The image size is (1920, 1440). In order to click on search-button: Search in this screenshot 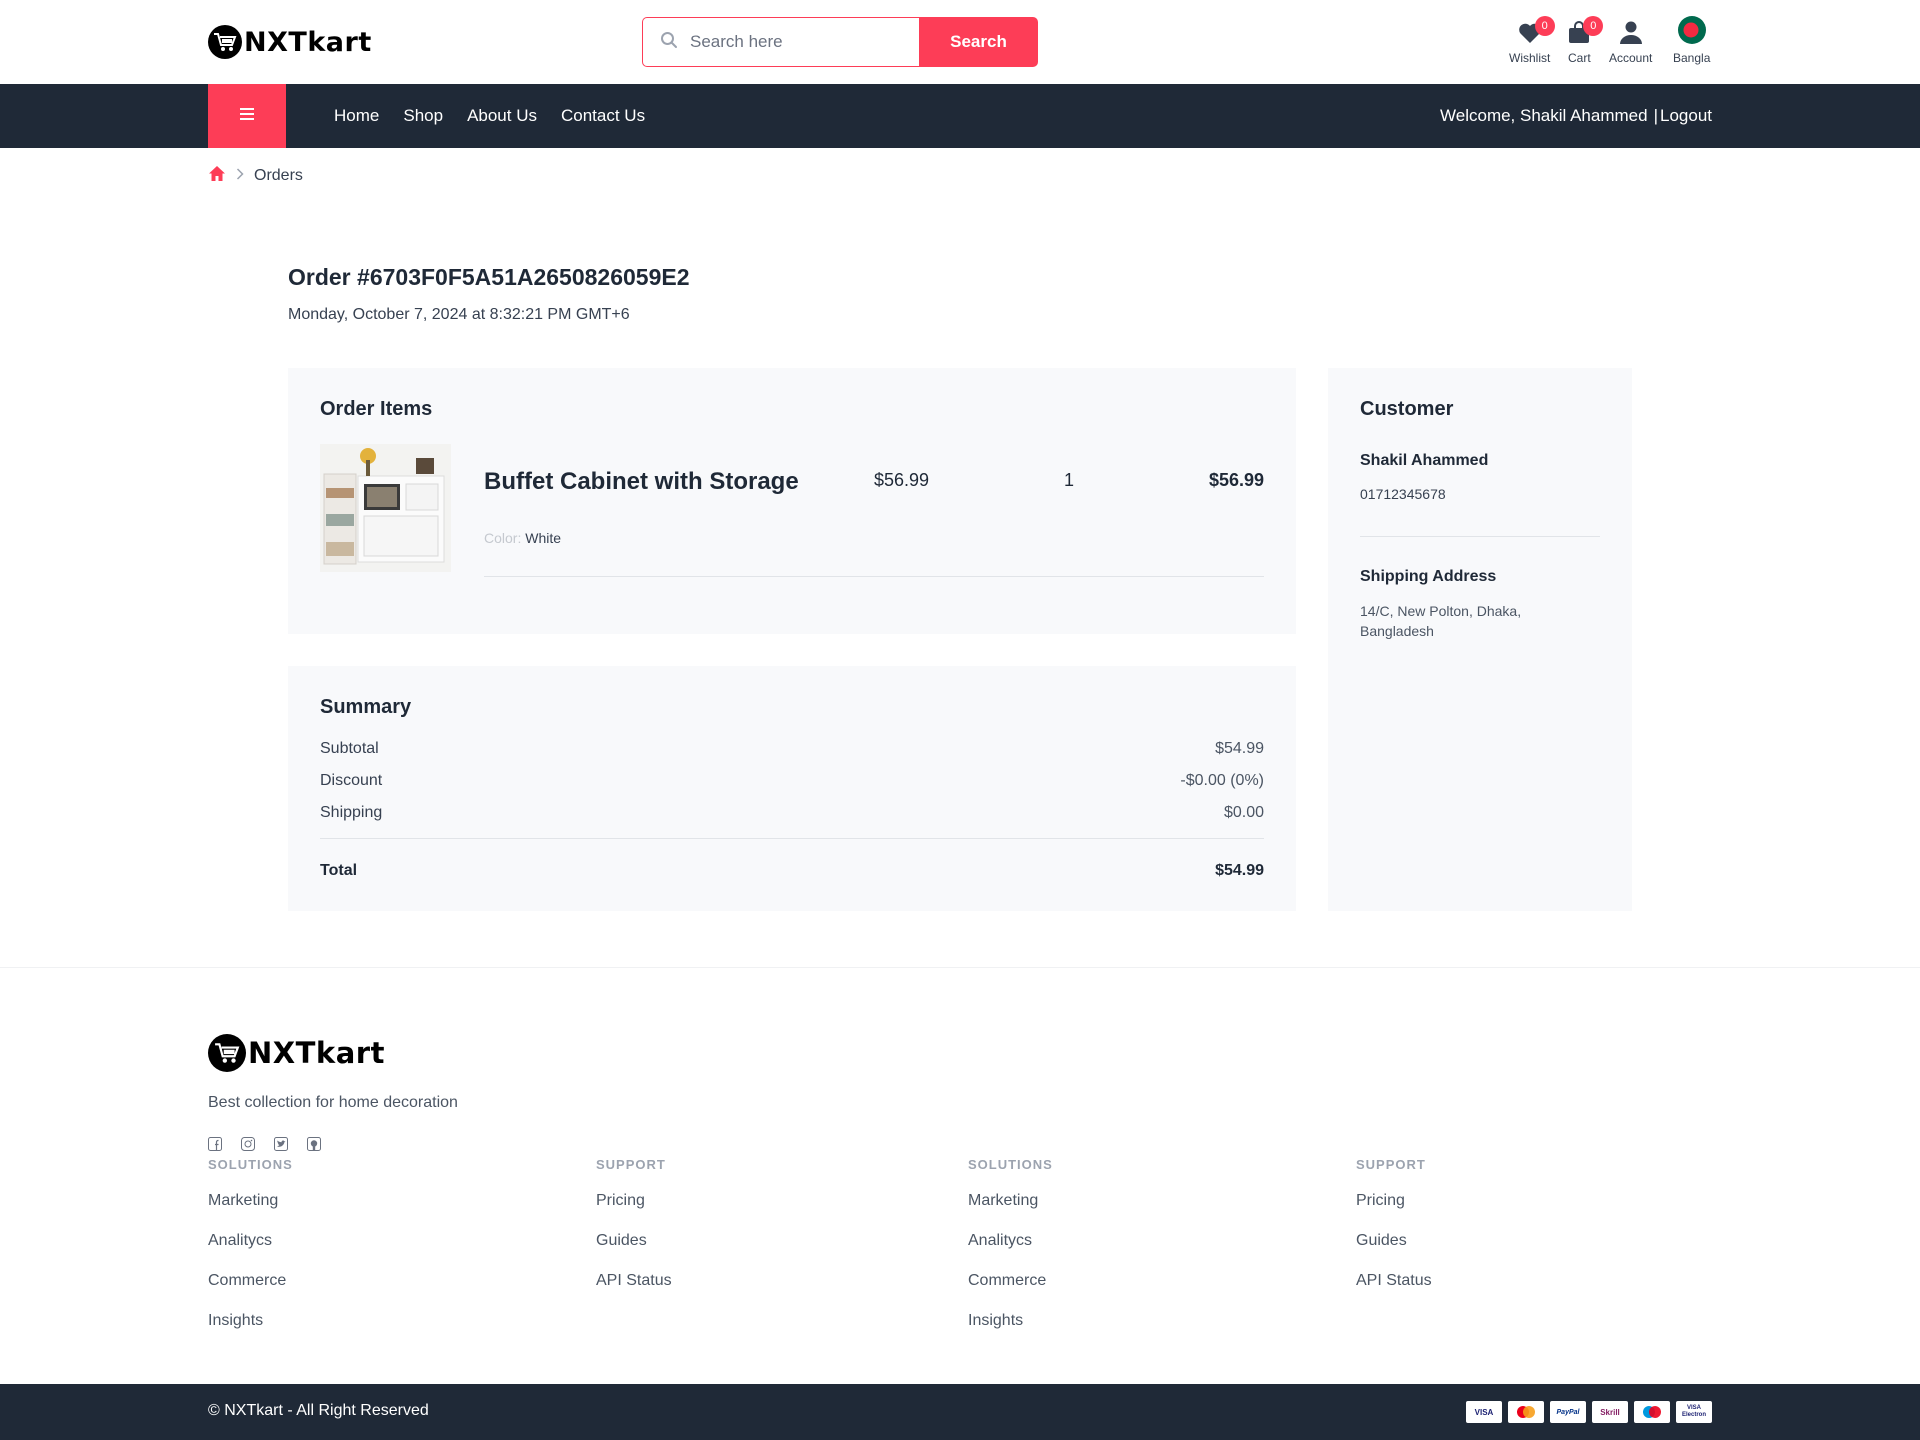, I will do `click(978, 42)`.